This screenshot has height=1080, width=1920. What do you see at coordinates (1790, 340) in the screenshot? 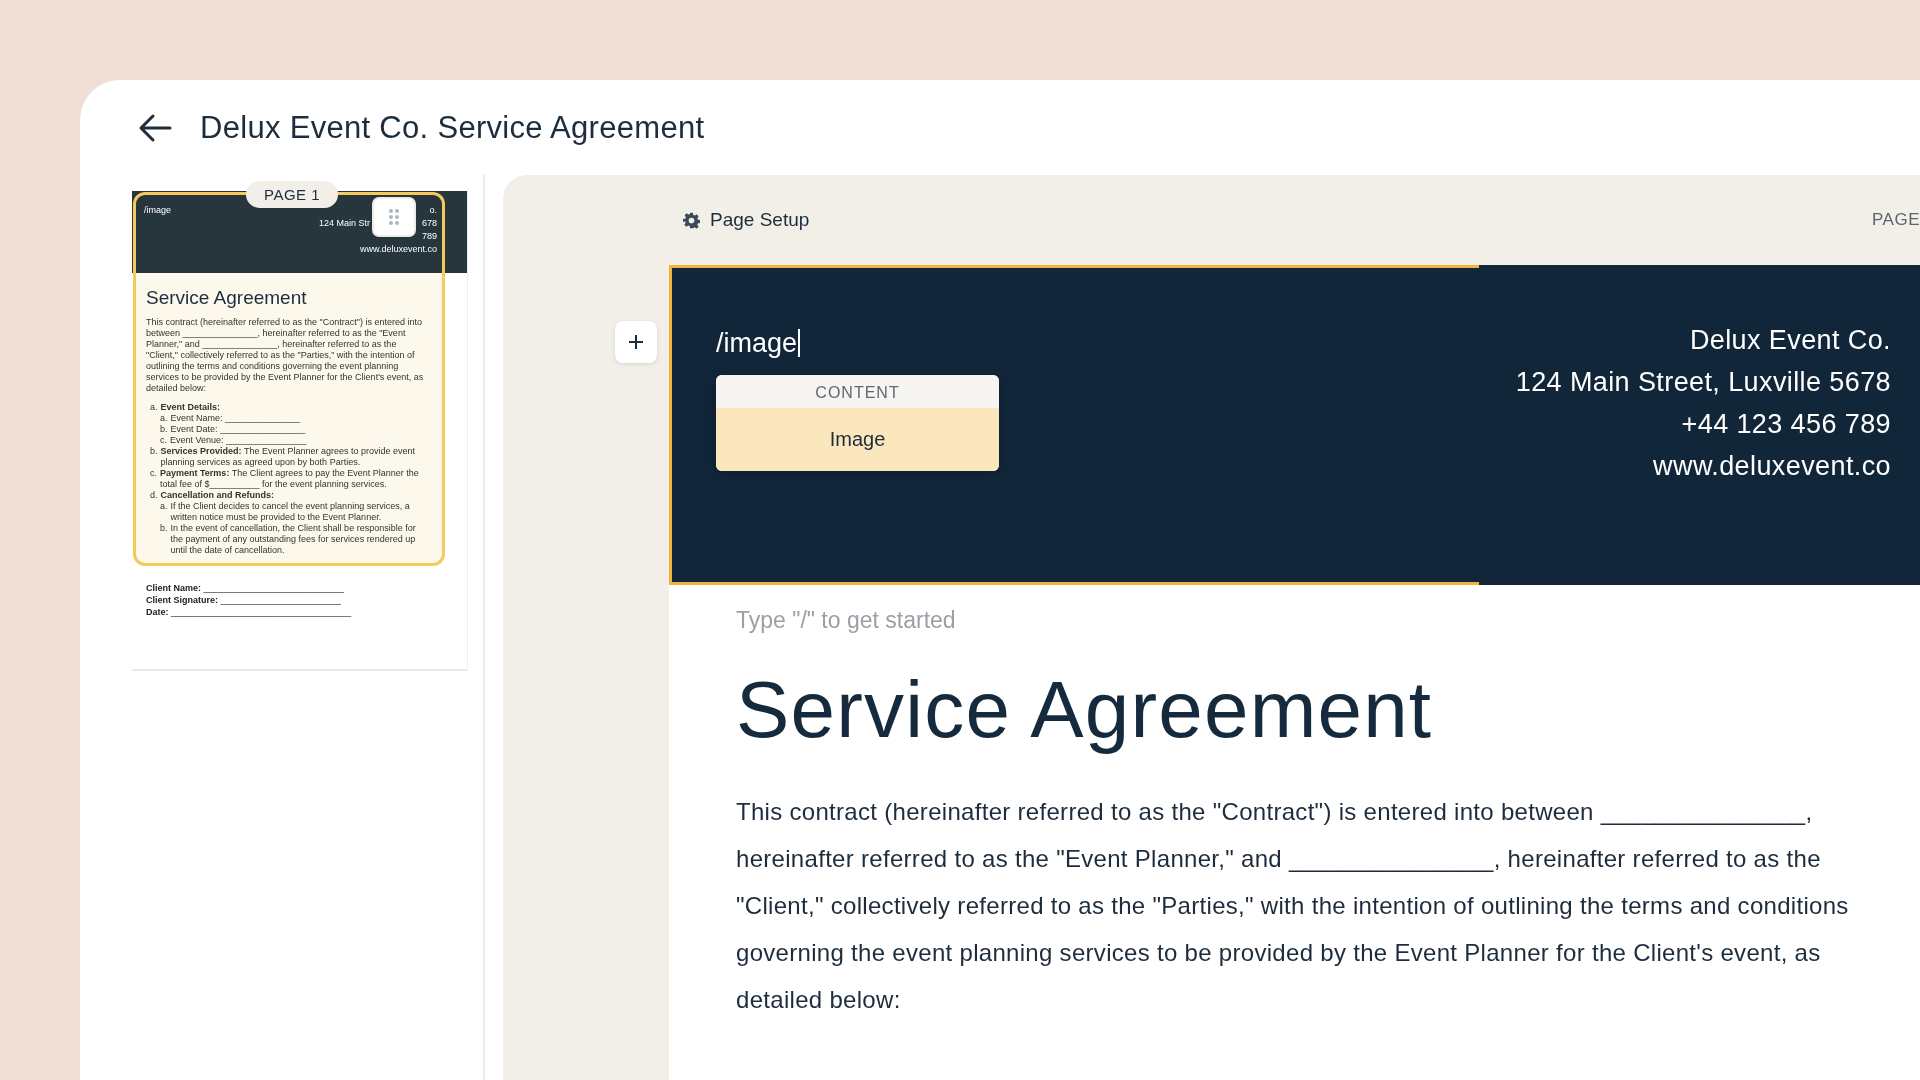
I see `company-info: Delux Event Co.` at bounding box center [1790, 340].